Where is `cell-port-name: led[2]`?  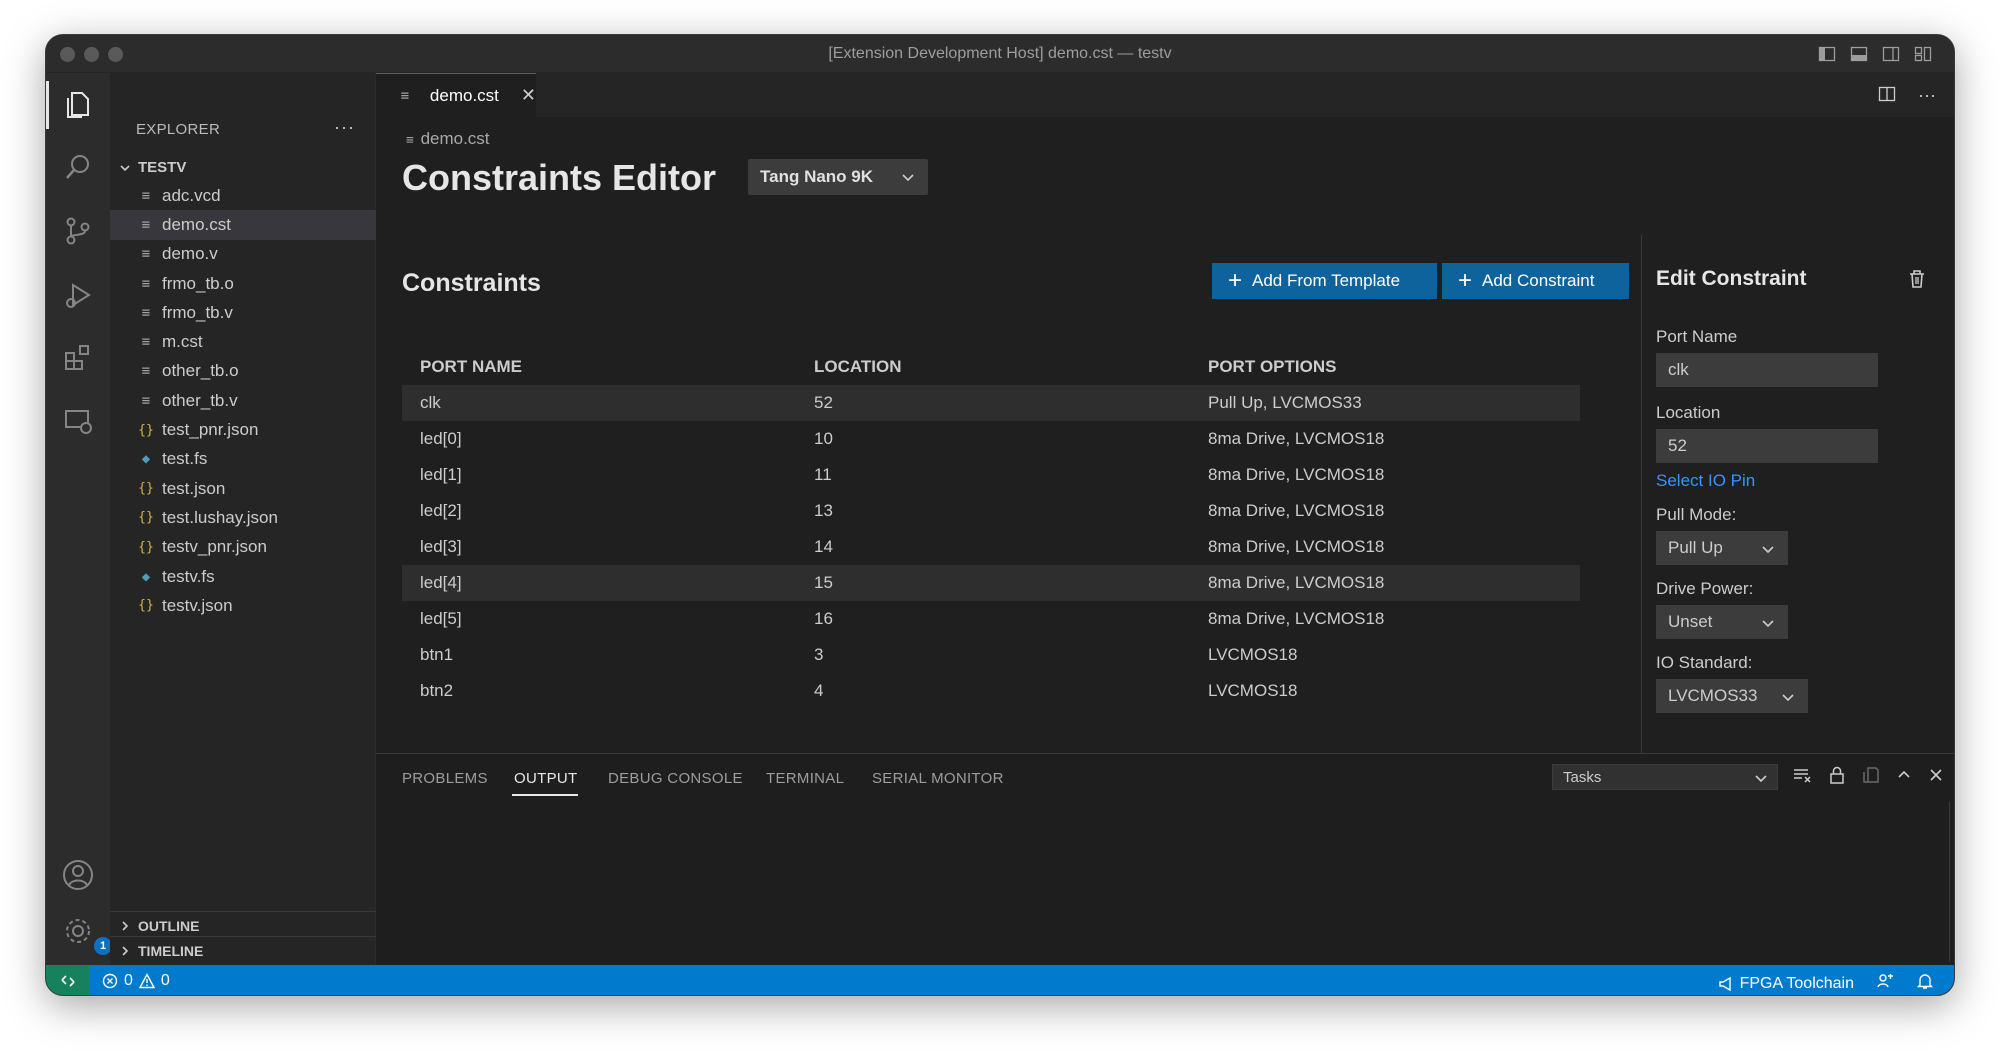
cell-port-name: led[2] is located at coordinates (441, 510).